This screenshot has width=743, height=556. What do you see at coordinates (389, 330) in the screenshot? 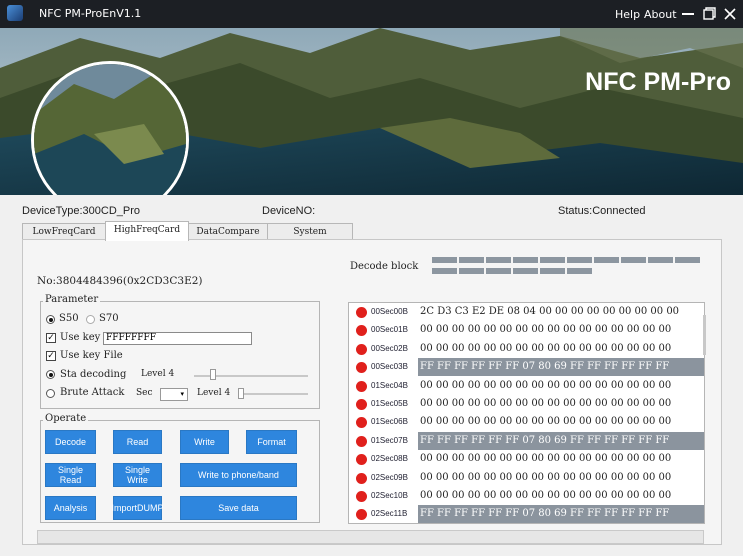
I see `sector-label: 00Sec01B` at bounding box center [389, 330].